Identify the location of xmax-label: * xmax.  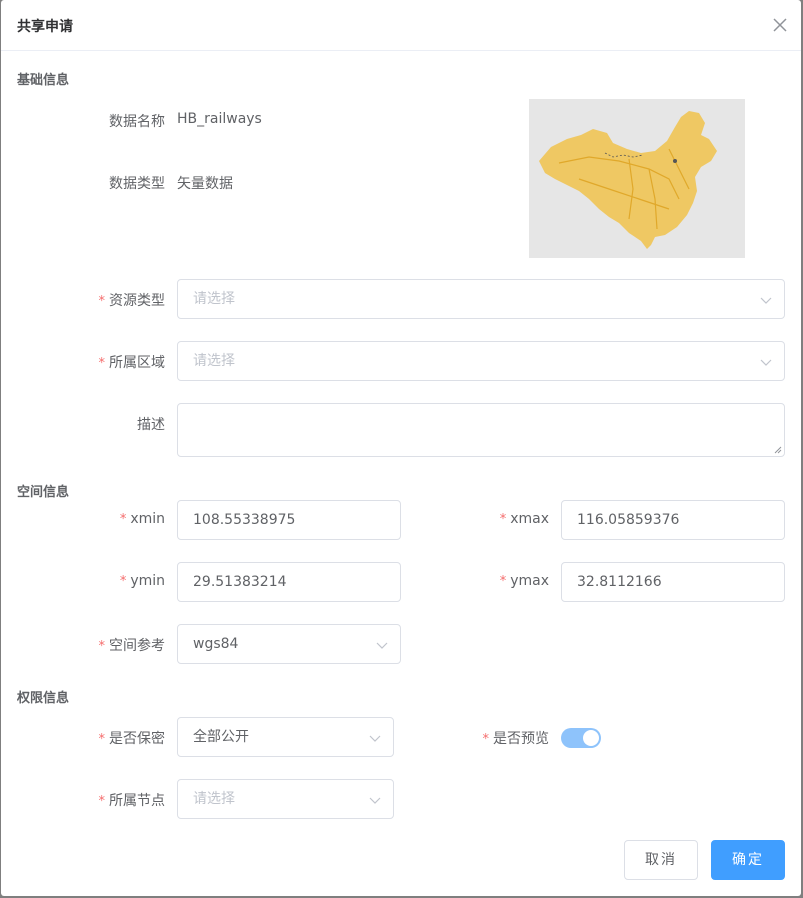
(524, 519).